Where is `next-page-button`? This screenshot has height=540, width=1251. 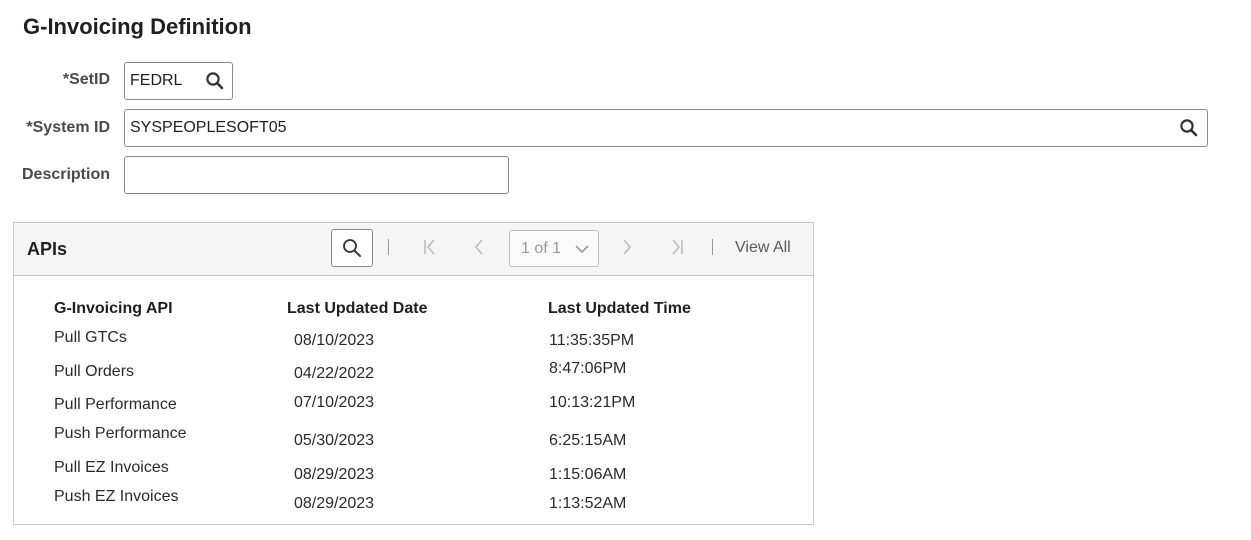
next-page-button is located at coordinates (627, 247).